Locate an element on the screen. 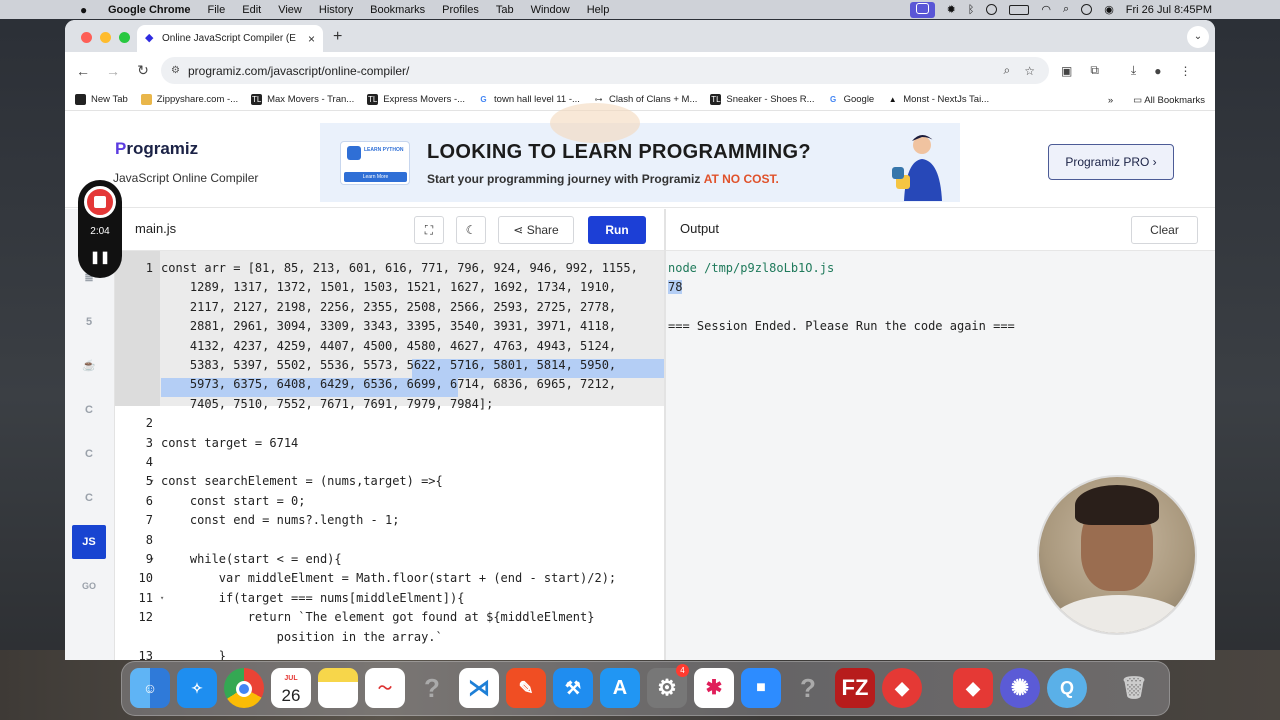 The image size is (1280, 720). menu-tab: Tab is located at coordinates (505, 10).